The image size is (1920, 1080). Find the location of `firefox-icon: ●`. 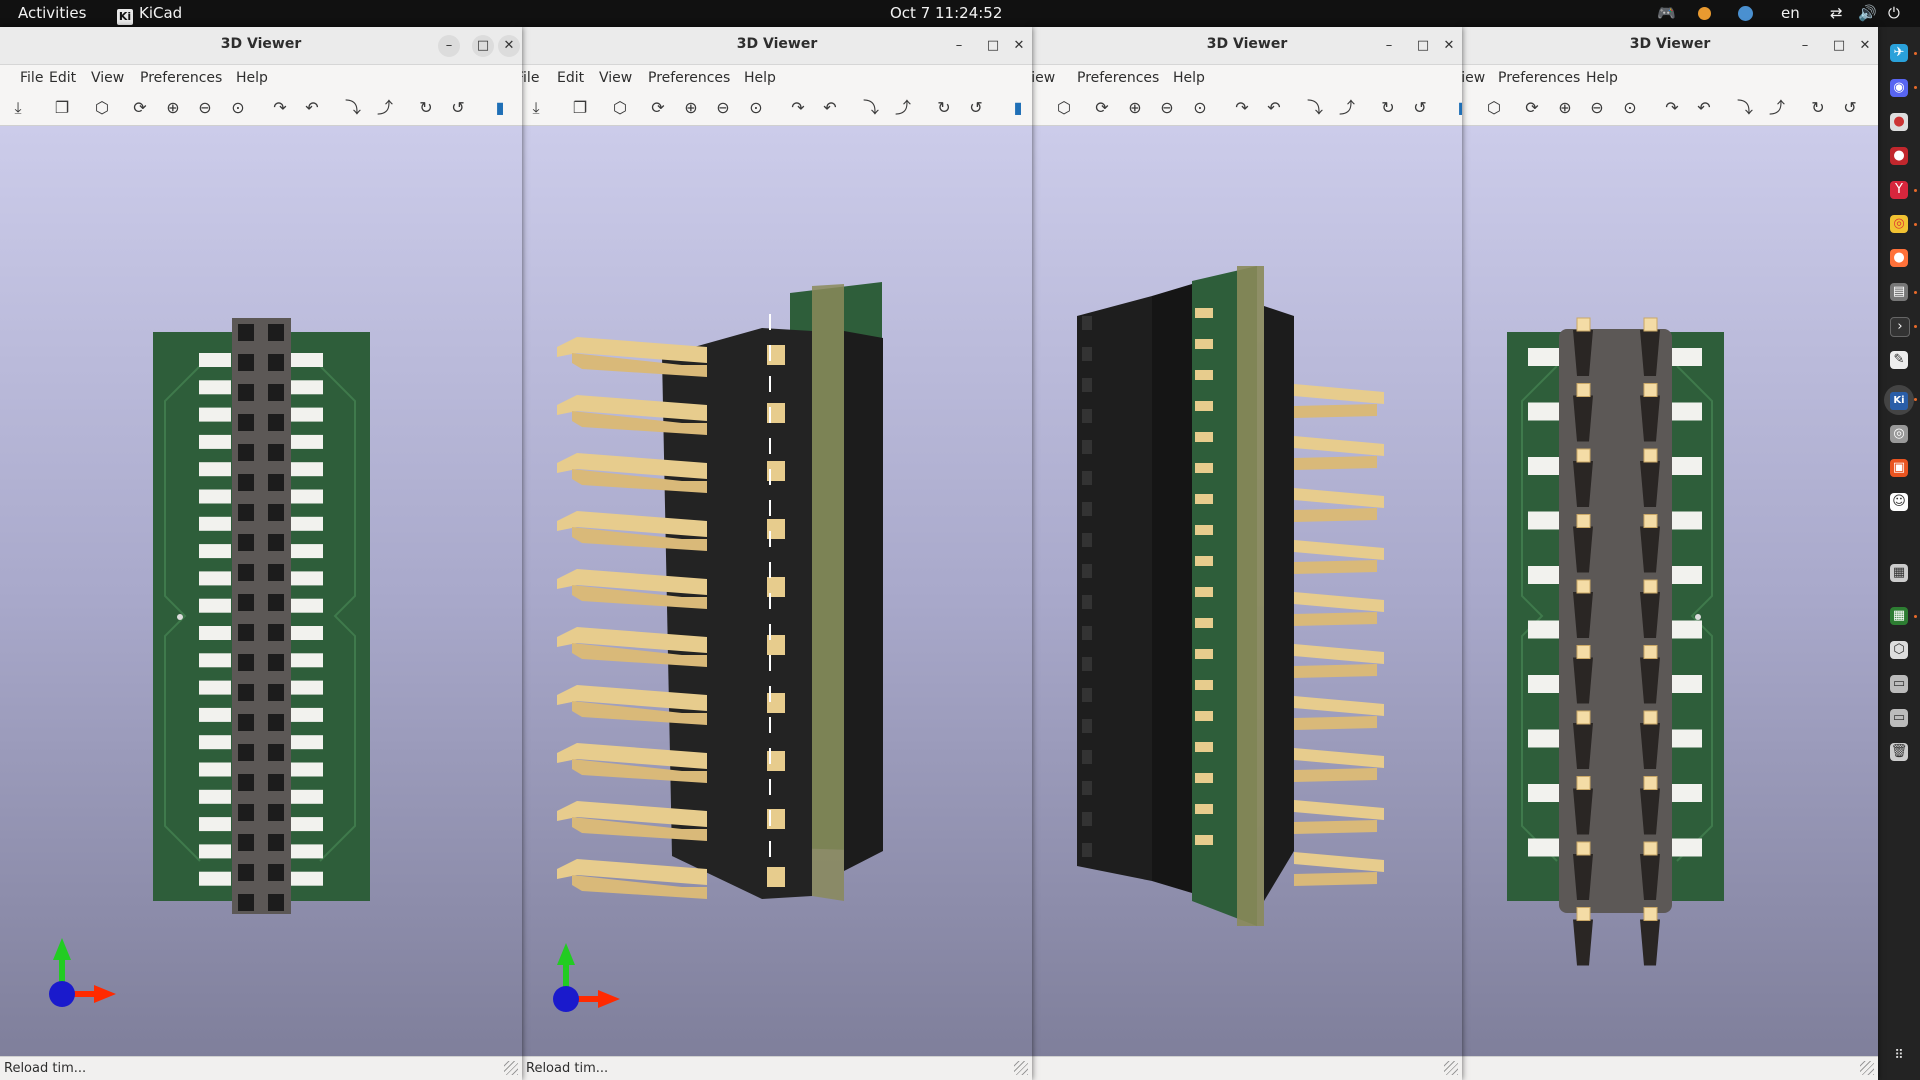

firefox-icon: ● is located at coordinates (1899, 258).